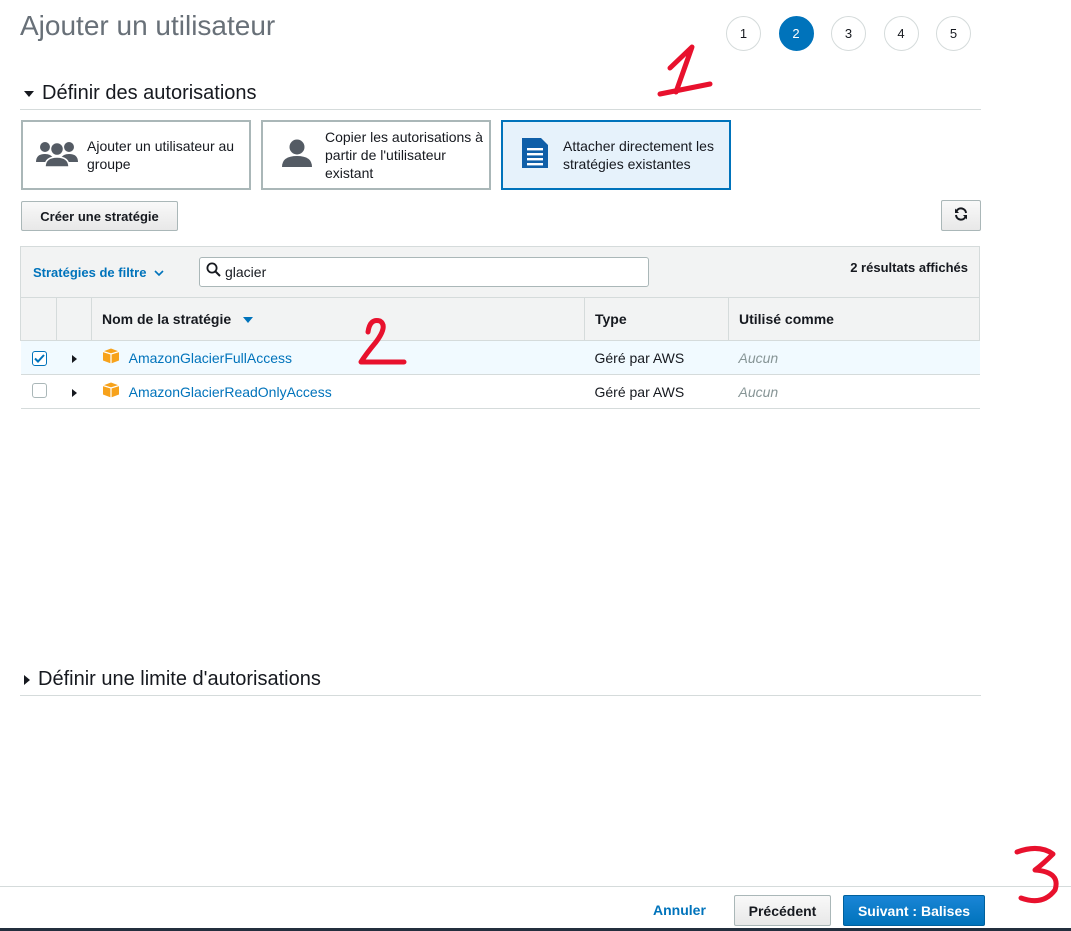 The width and height of the screenshot is (1071, 931). What do you see at coordinates (149, 93) in the screenshot?
I see `section-permissions-title: Définir des autorisations` at bounding box center [149, 93].